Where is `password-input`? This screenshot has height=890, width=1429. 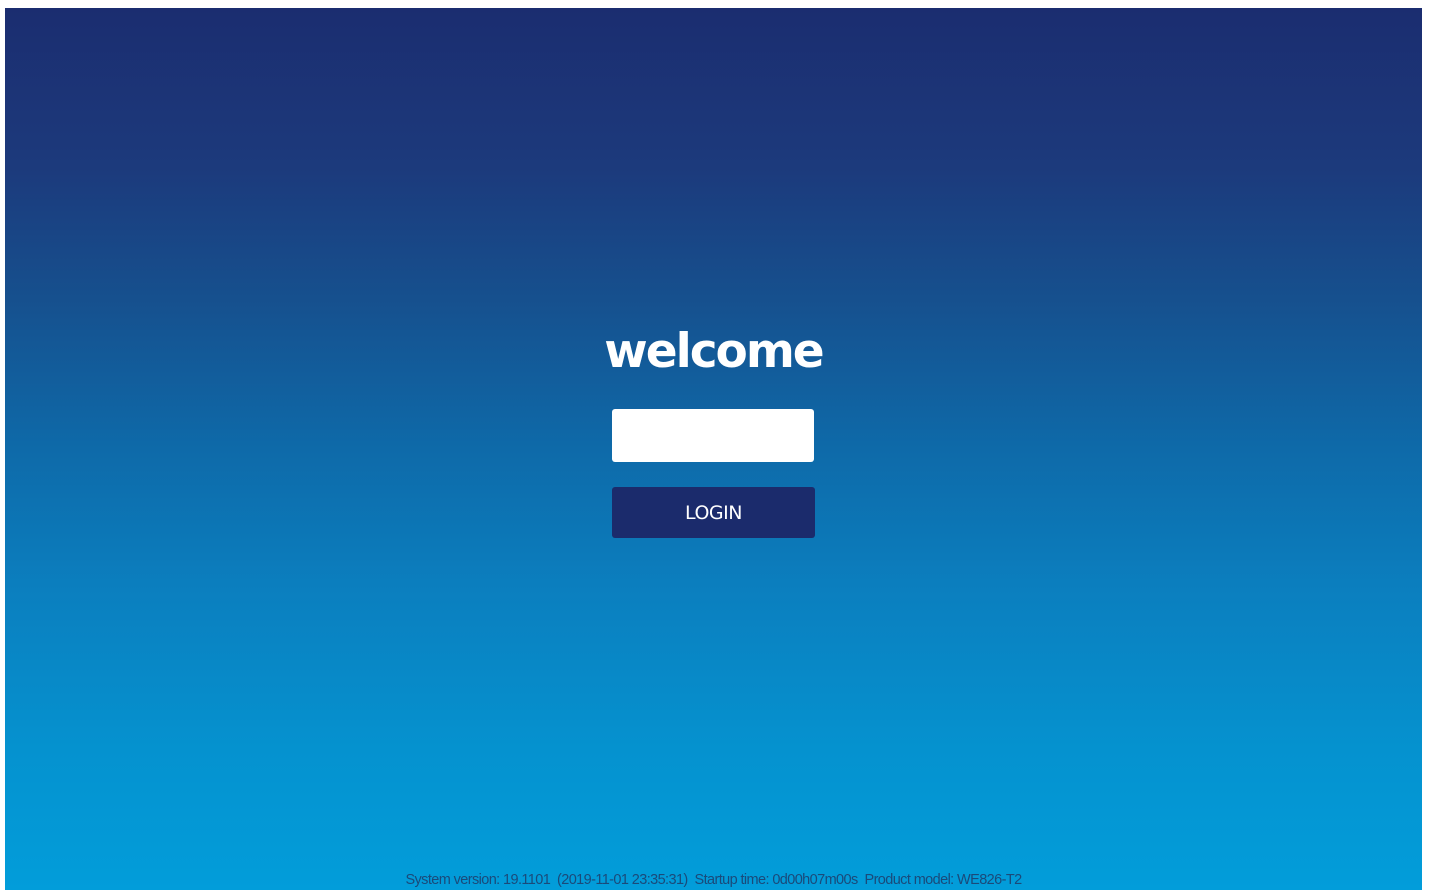
password-input is located at coordinates (713, 435).